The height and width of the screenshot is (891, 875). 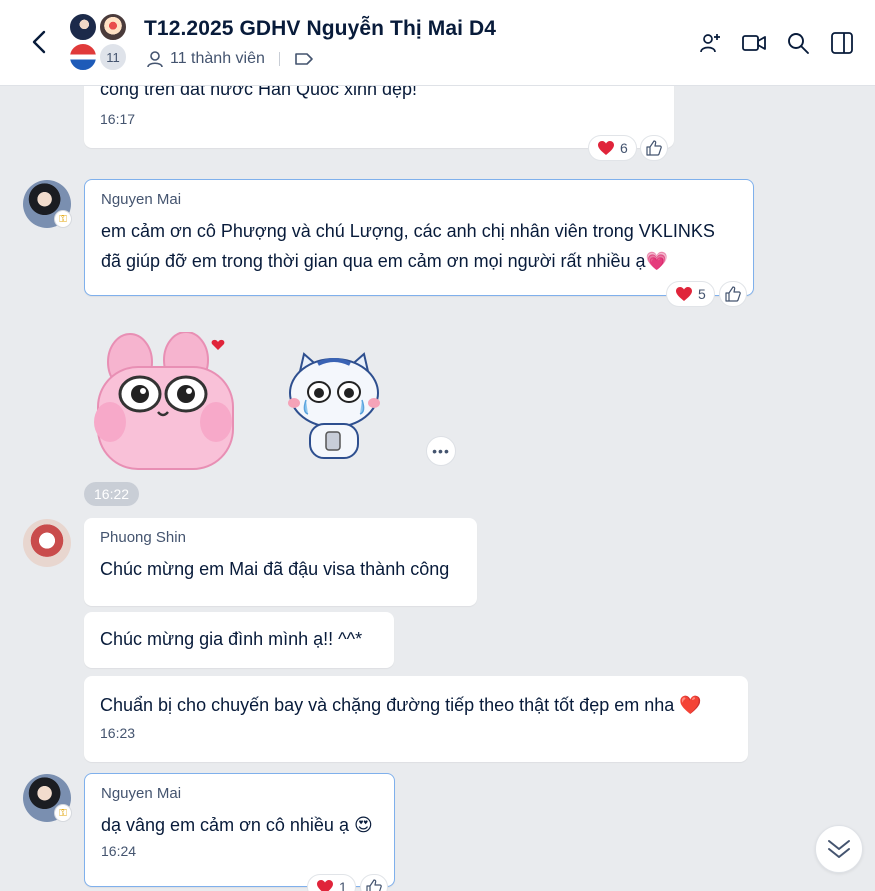 I want to click on members-link: 11 thành viên, so click(x=217, y=59).